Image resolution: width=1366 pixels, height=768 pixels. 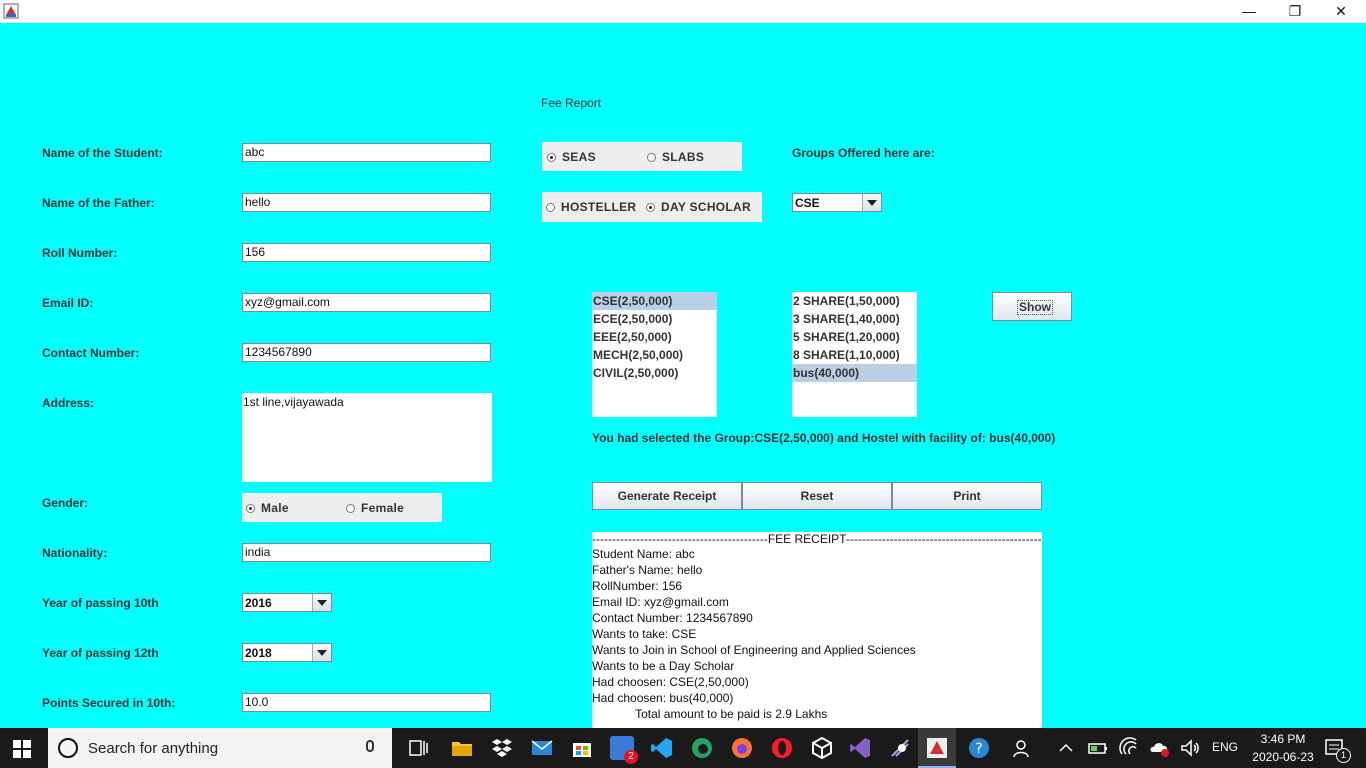 I want to click on clock: 3:46 PM 2020-06-23, so click(x=1283, y=748).